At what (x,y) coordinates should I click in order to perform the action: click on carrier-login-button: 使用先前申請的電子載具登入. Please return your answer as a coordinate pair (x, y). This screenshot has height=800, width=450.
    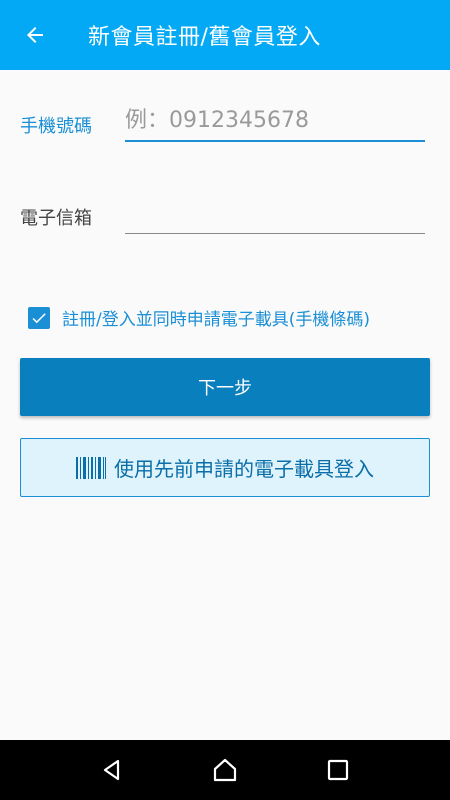
    Looking at the image, I should click on (225, 467).